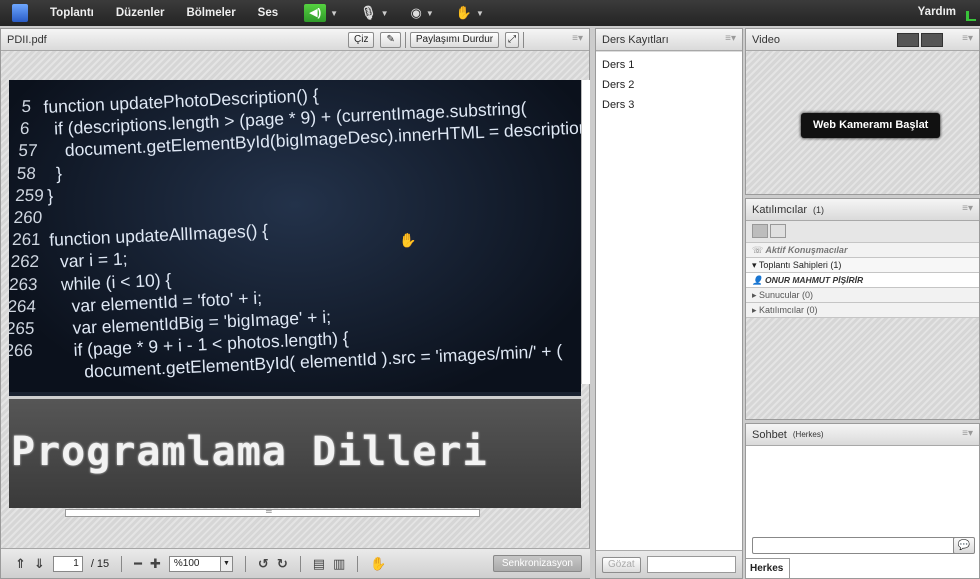  What do you see at coordinates (155, 564) in the screenshot?
I see `zoom-in-icon: ✚` at bounding box center [155, 564].